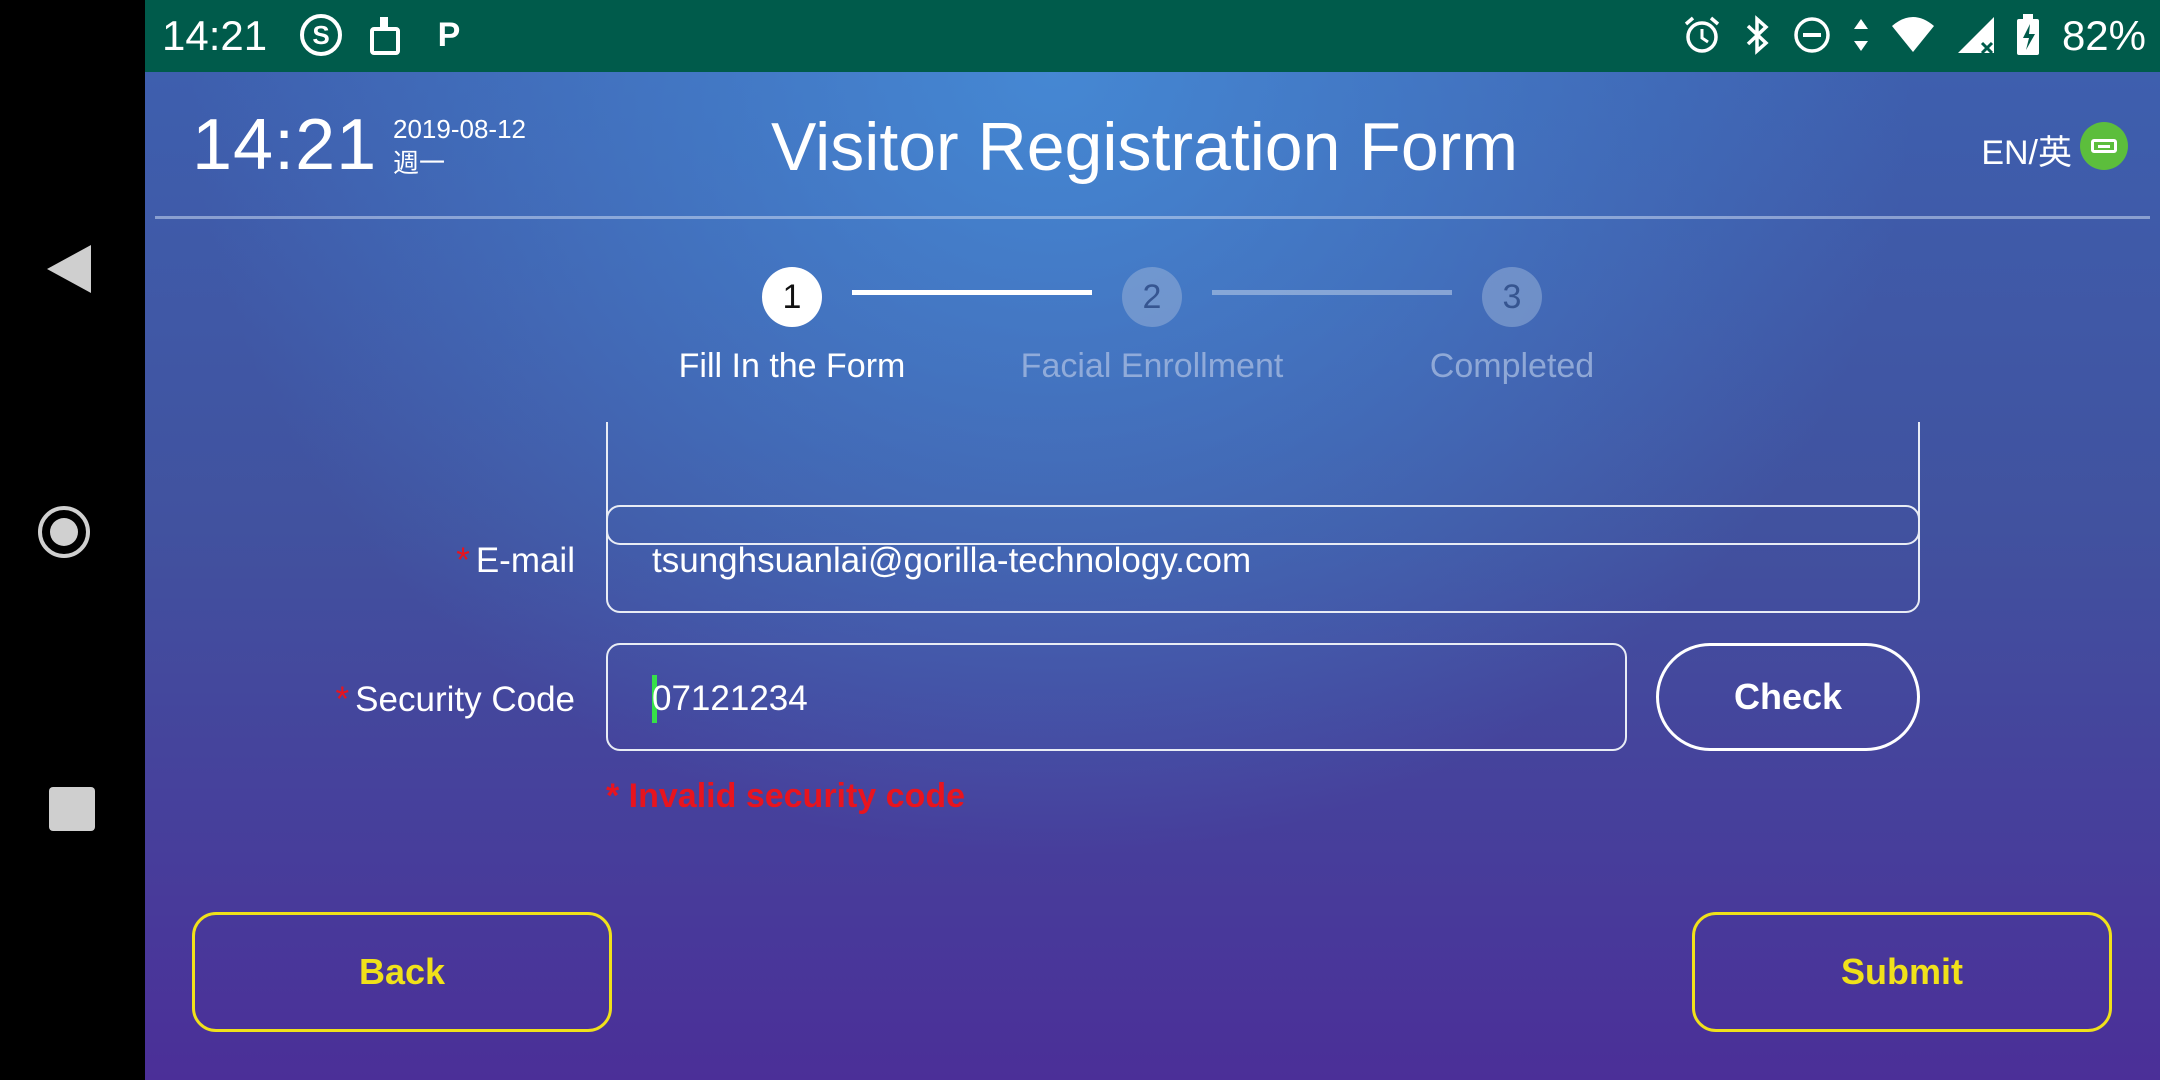 The width and height of the screenshot is (2160, 1080). Describe the element at coordinates (792, 297) in the screenshot. I see `step-1-circle: 1` at that location.